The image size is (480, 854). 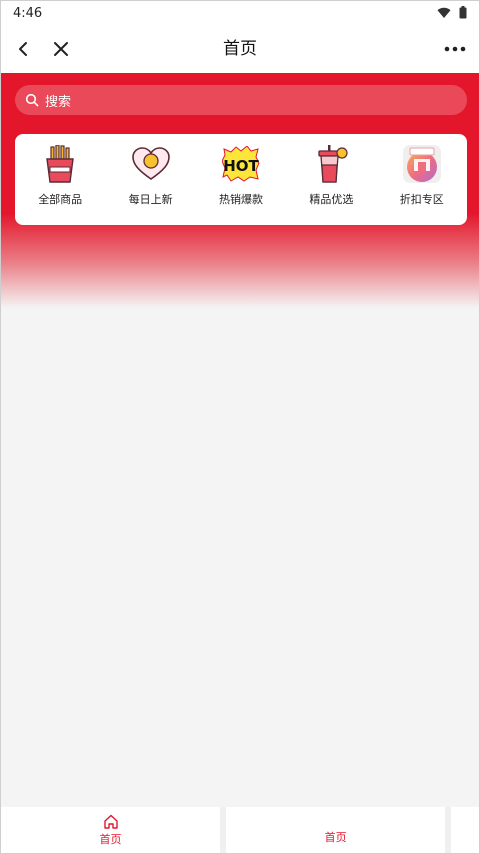 I want to click on back-button, so click(x=23, y=49).